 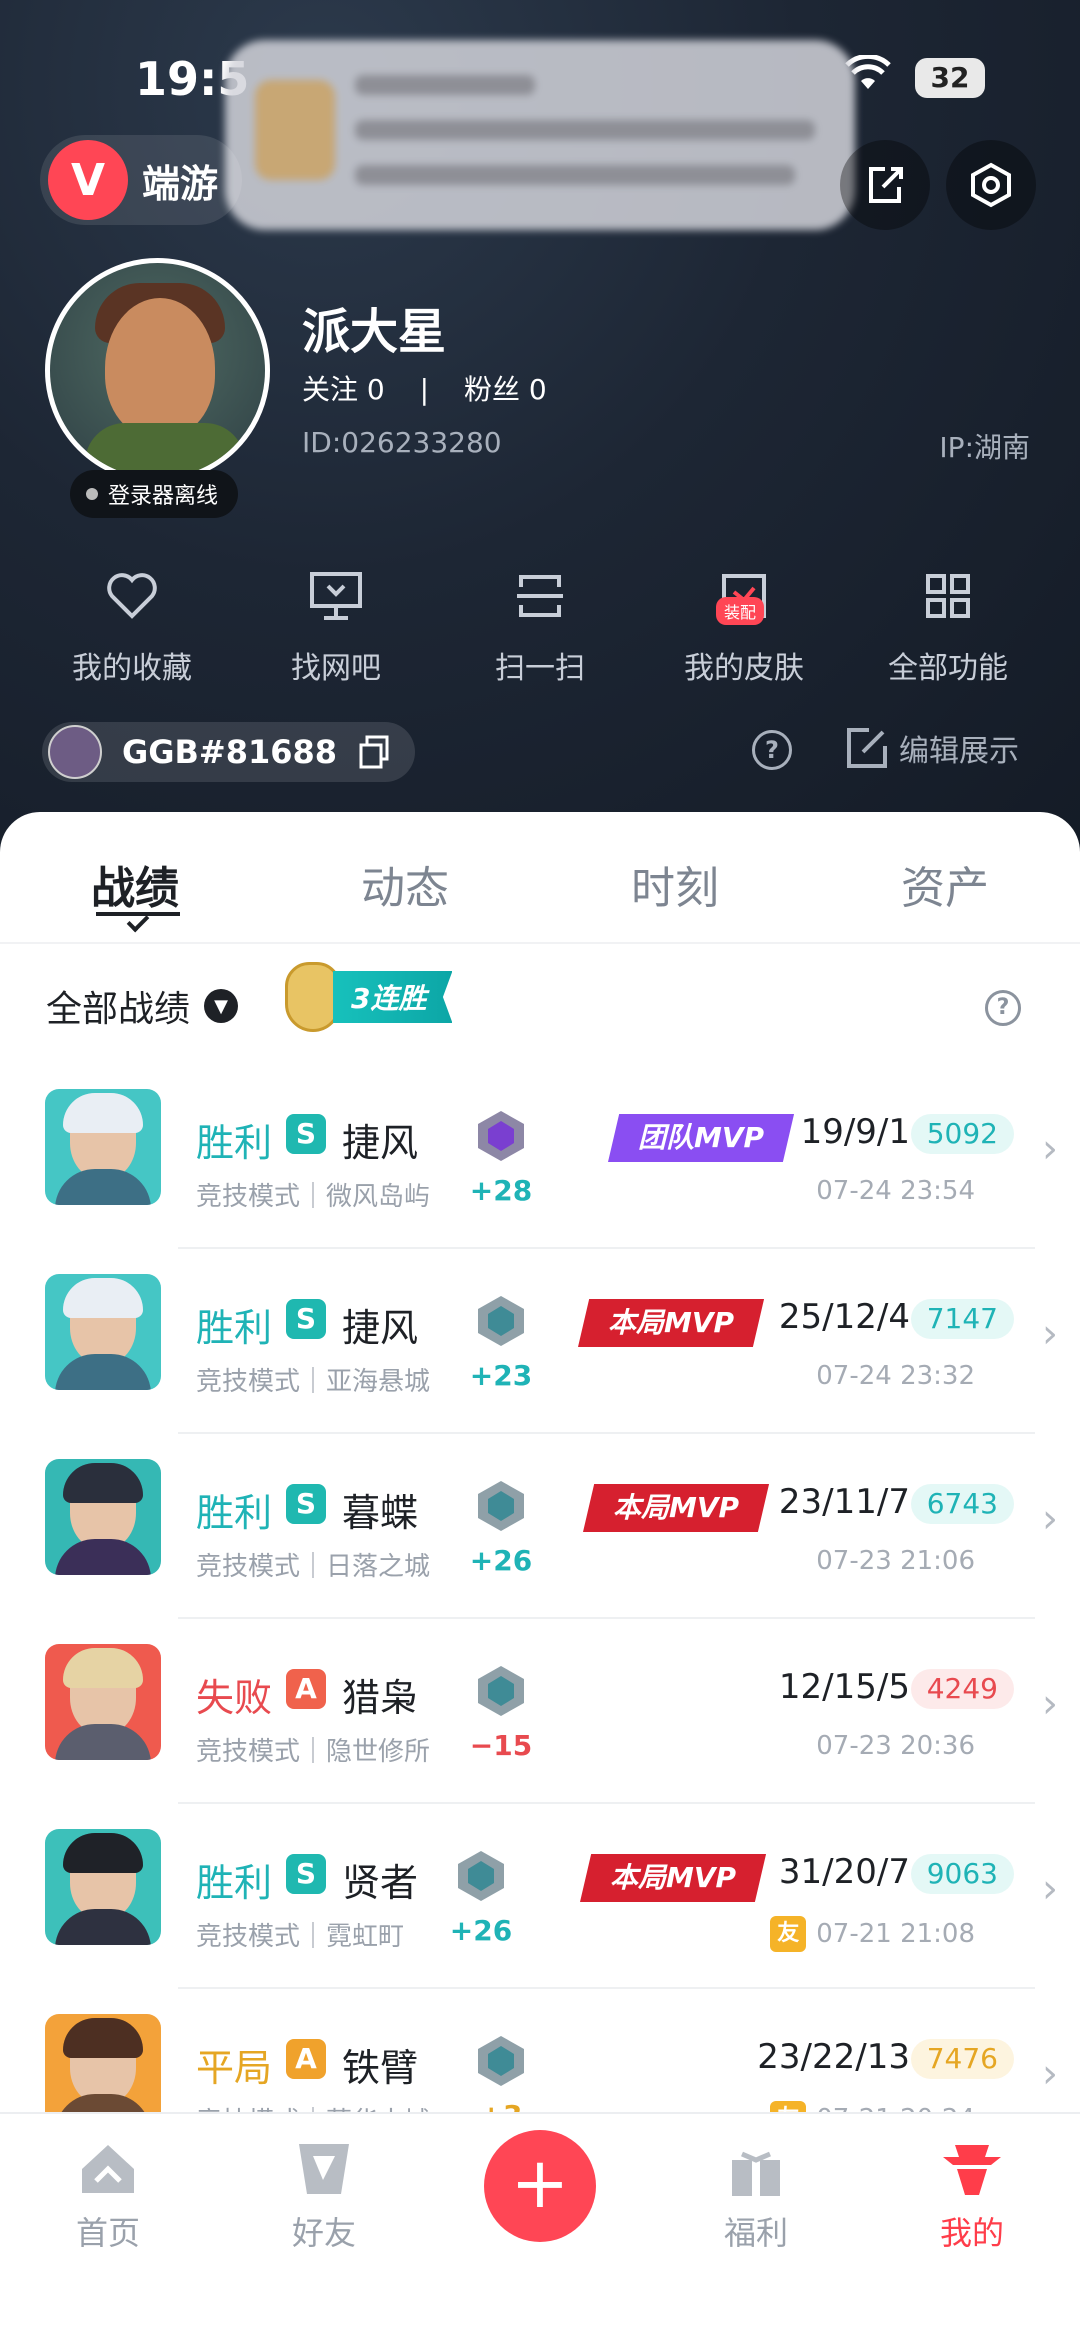 I want to click on tab-record: 战绩, so click(x=135, y=884).